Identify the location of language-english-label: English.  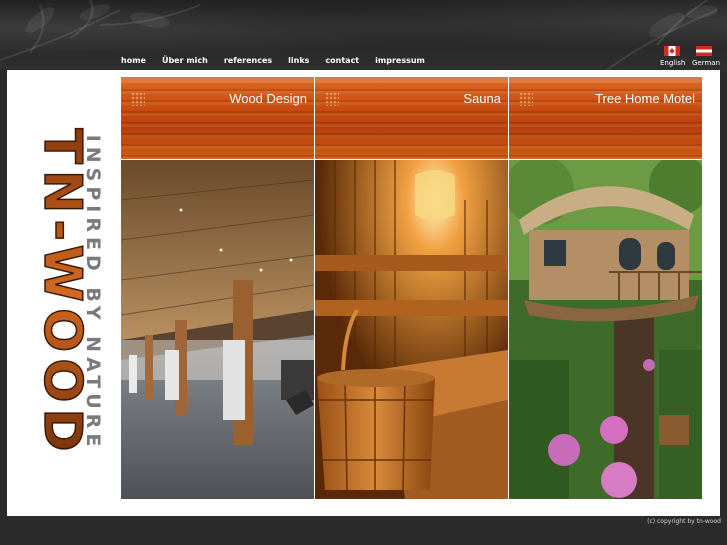
(673, 63).